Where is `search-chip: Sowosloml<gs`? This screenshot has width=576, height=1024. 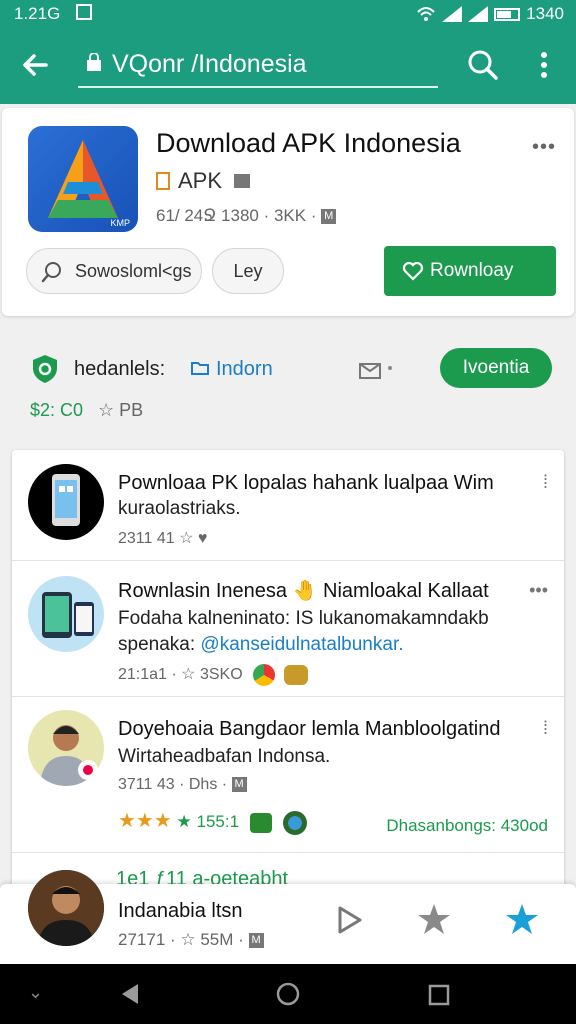
search-chip: Sowosloml<gs is located at coordinates (114, 271).